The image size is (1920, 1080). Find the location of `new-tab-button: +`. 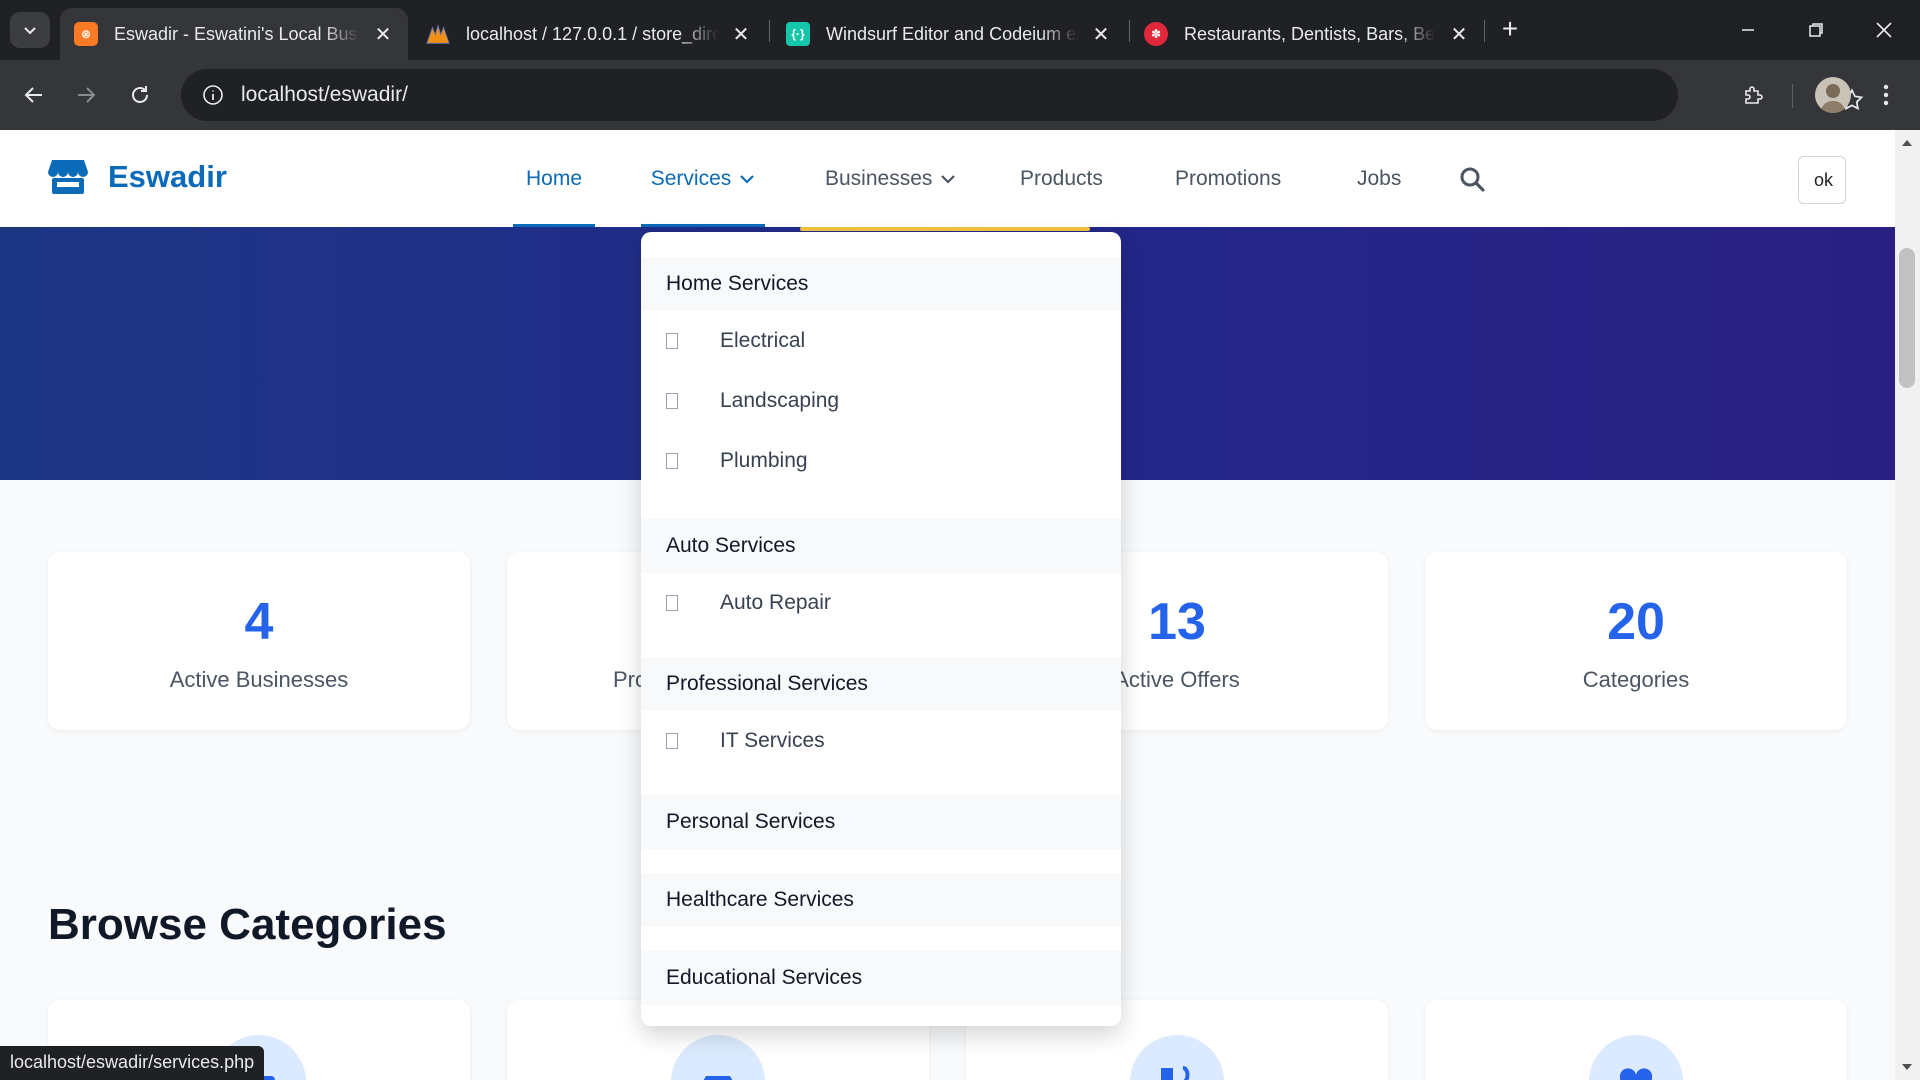

new-tab-button: + is located at coordinates (1510, 30).